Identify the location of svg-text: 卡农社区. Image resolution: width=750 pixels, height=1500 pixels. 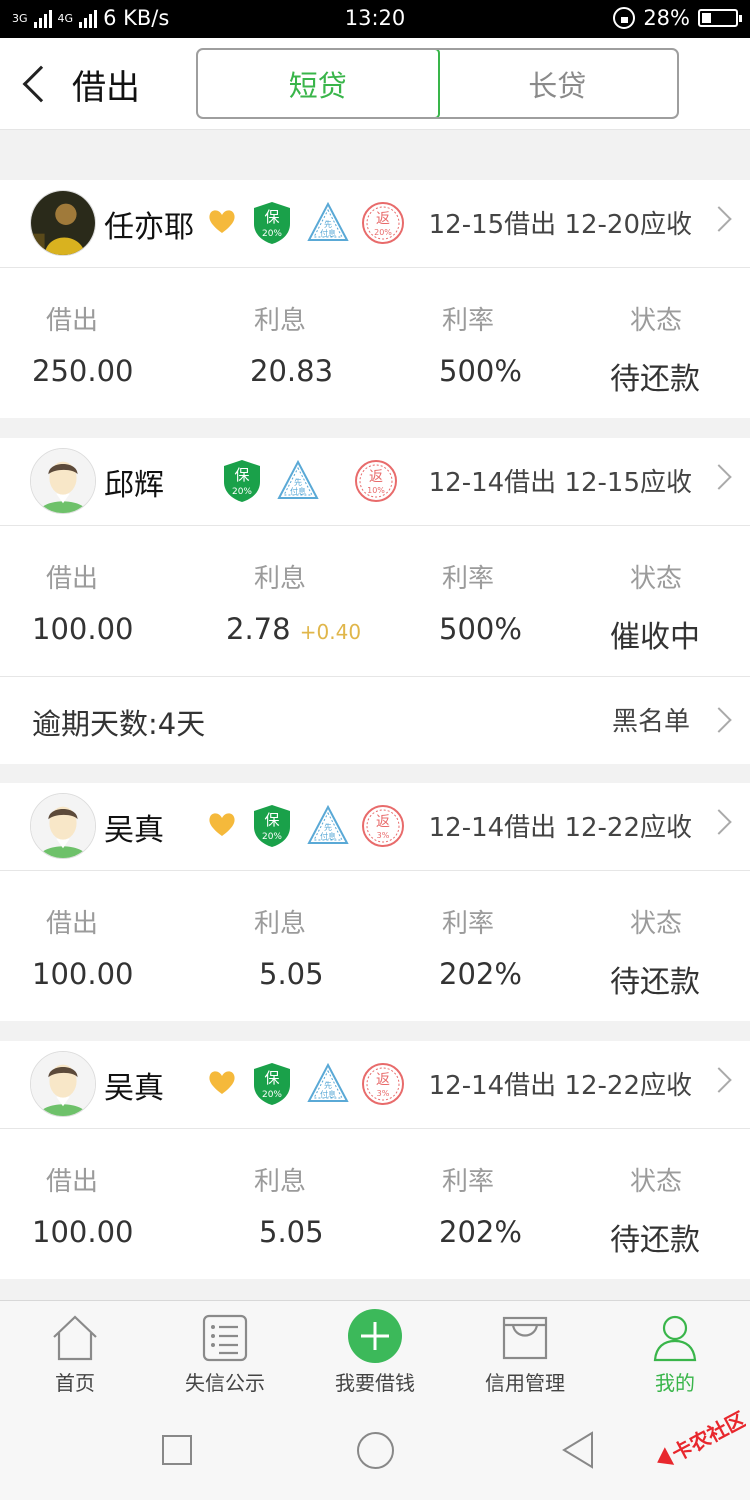
(707, 1436).